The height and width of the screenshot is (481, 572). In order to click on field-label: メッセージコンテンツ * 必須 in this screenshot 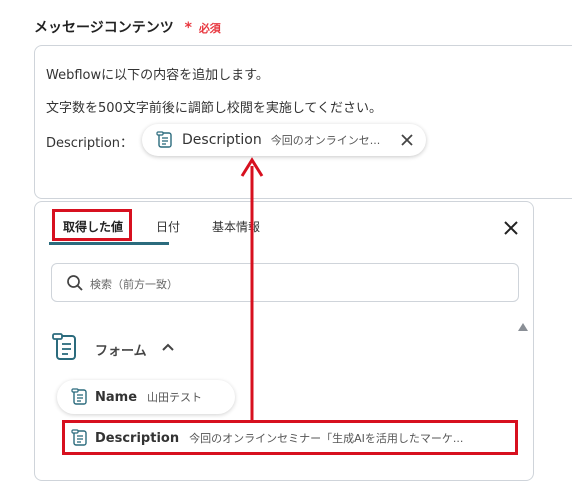, I will do `click(127, 27)`.